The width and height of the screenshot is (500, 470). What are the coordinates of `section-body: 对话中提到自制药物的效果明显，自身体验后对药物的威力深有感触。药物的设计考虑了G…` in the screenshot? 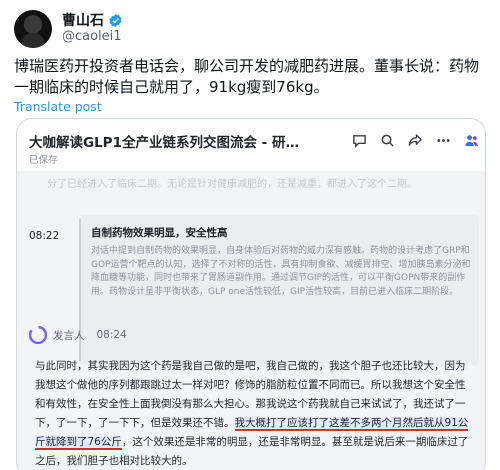 It's located at (281, 271).